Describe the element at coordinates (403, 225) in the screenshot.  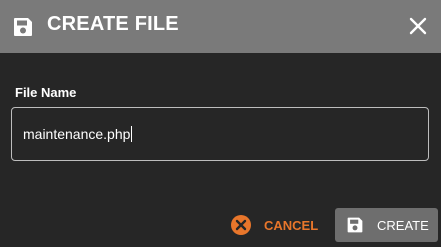
I see `create-label: CREATE` at that location.